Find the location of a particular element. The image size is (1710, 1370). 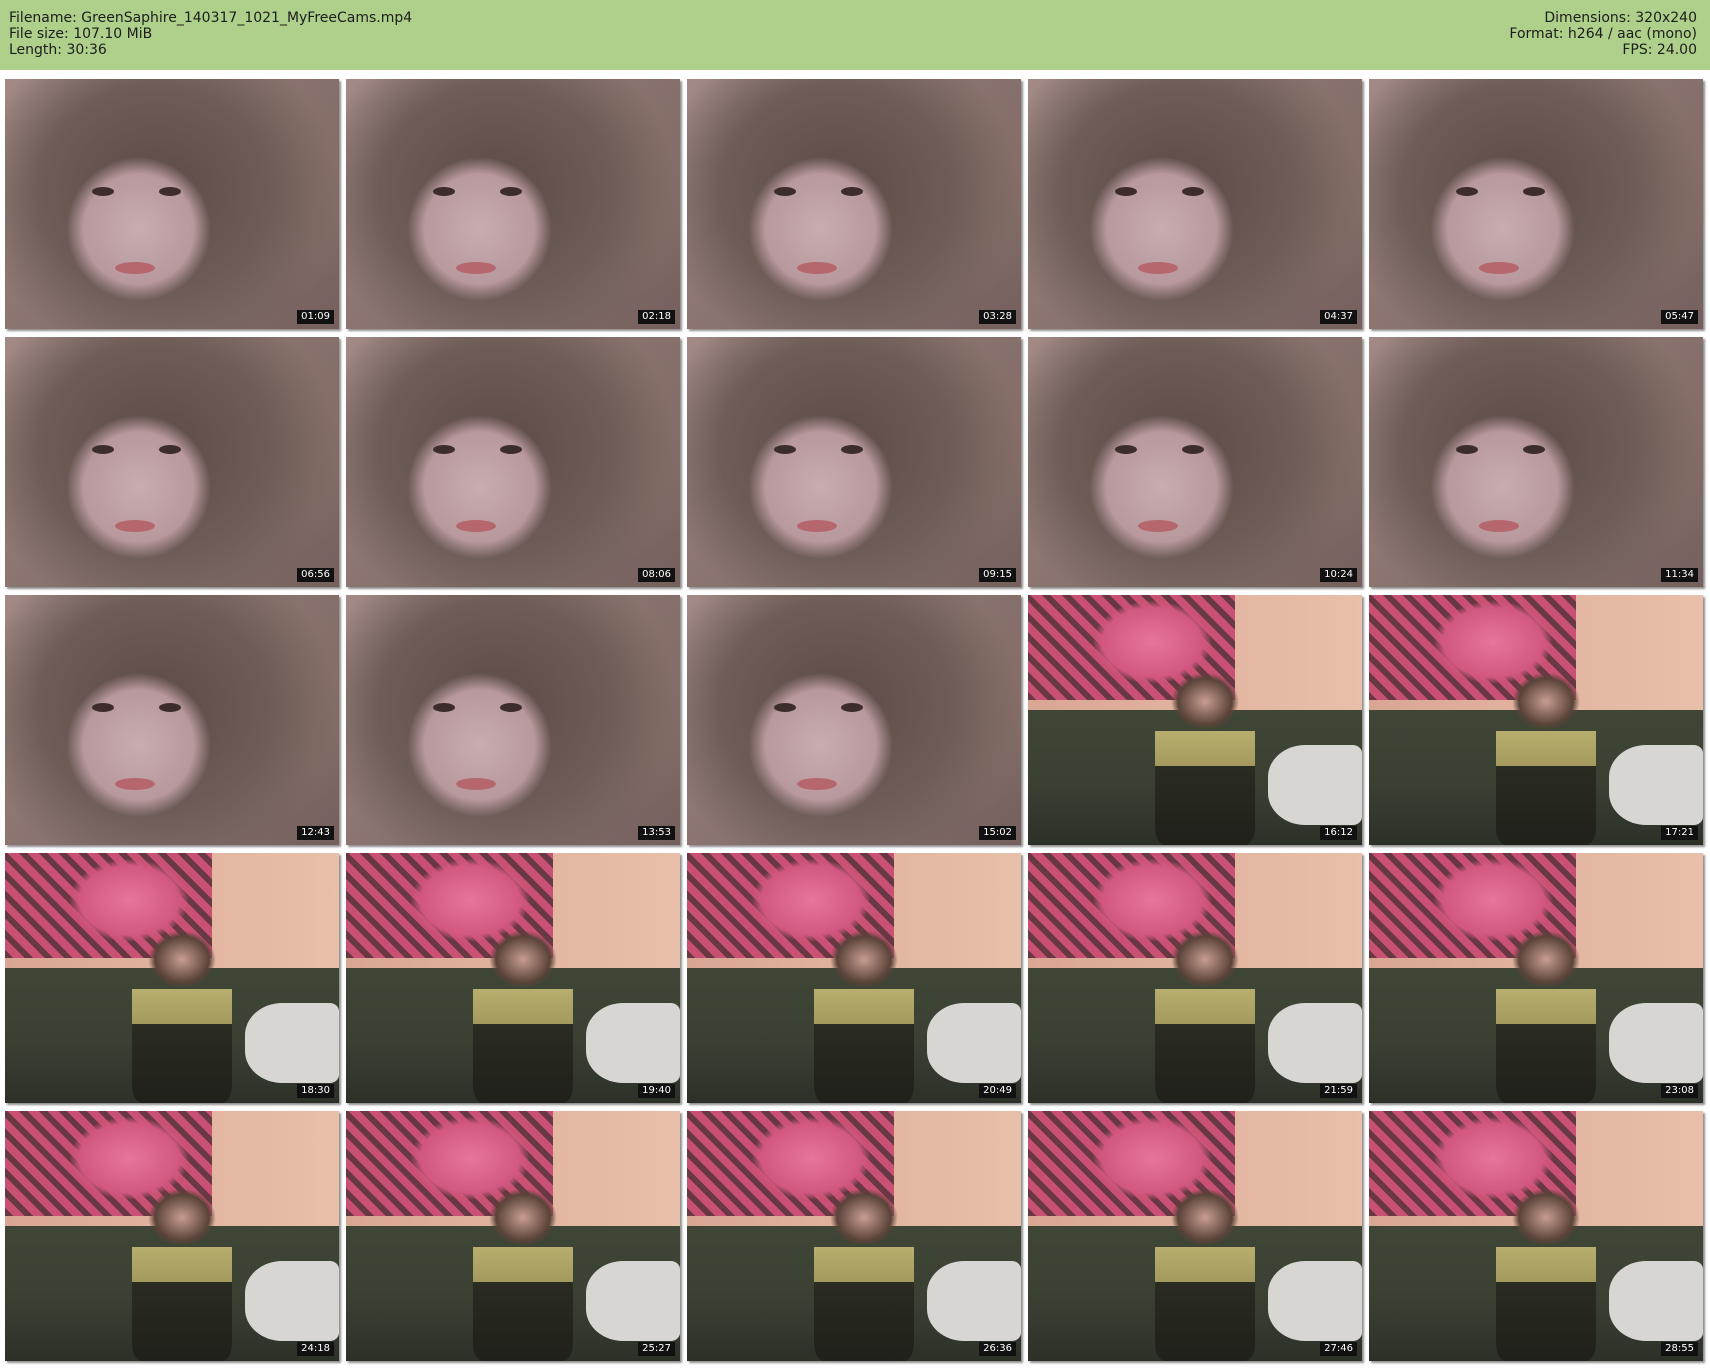

video-thumbnail: 23:08 is located at coordinates (1536, 978).